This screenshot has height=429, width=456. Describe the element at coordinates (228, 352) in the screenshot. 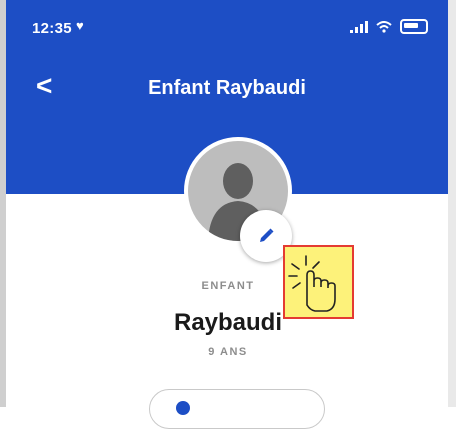

I see `age-label: 9 ANS` at that location.